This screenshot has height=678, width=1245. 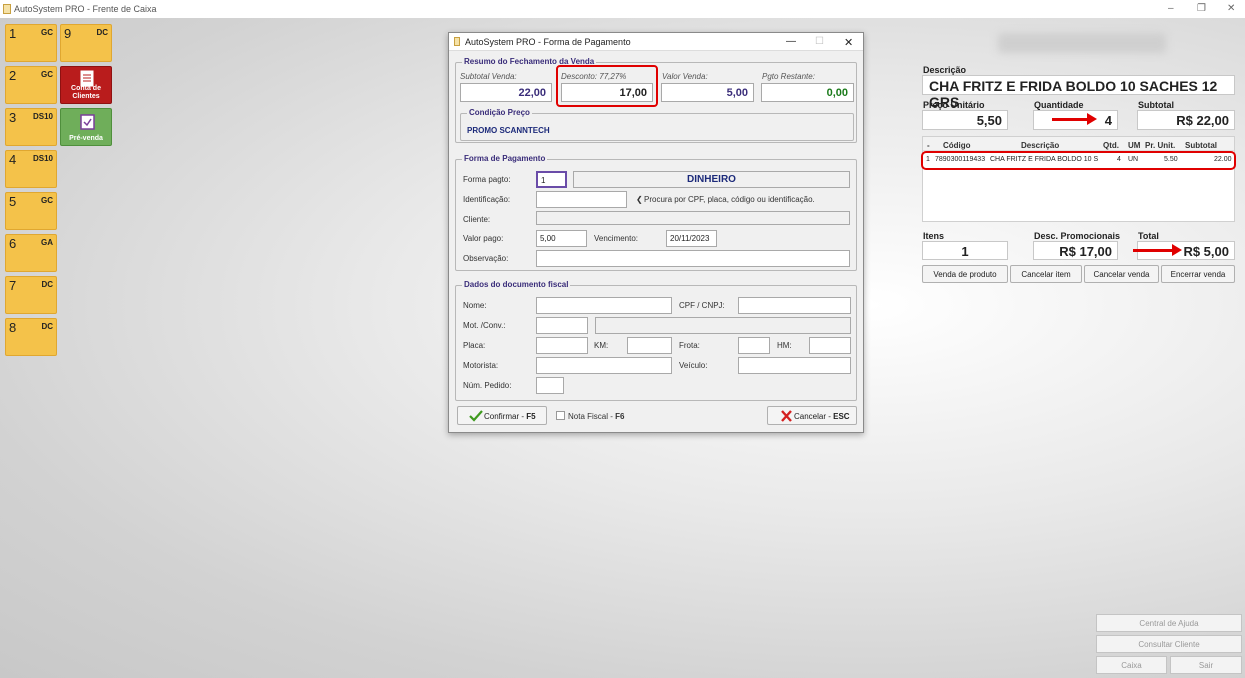 I want to click on desconto-highlight, so click(x=607, y=86).